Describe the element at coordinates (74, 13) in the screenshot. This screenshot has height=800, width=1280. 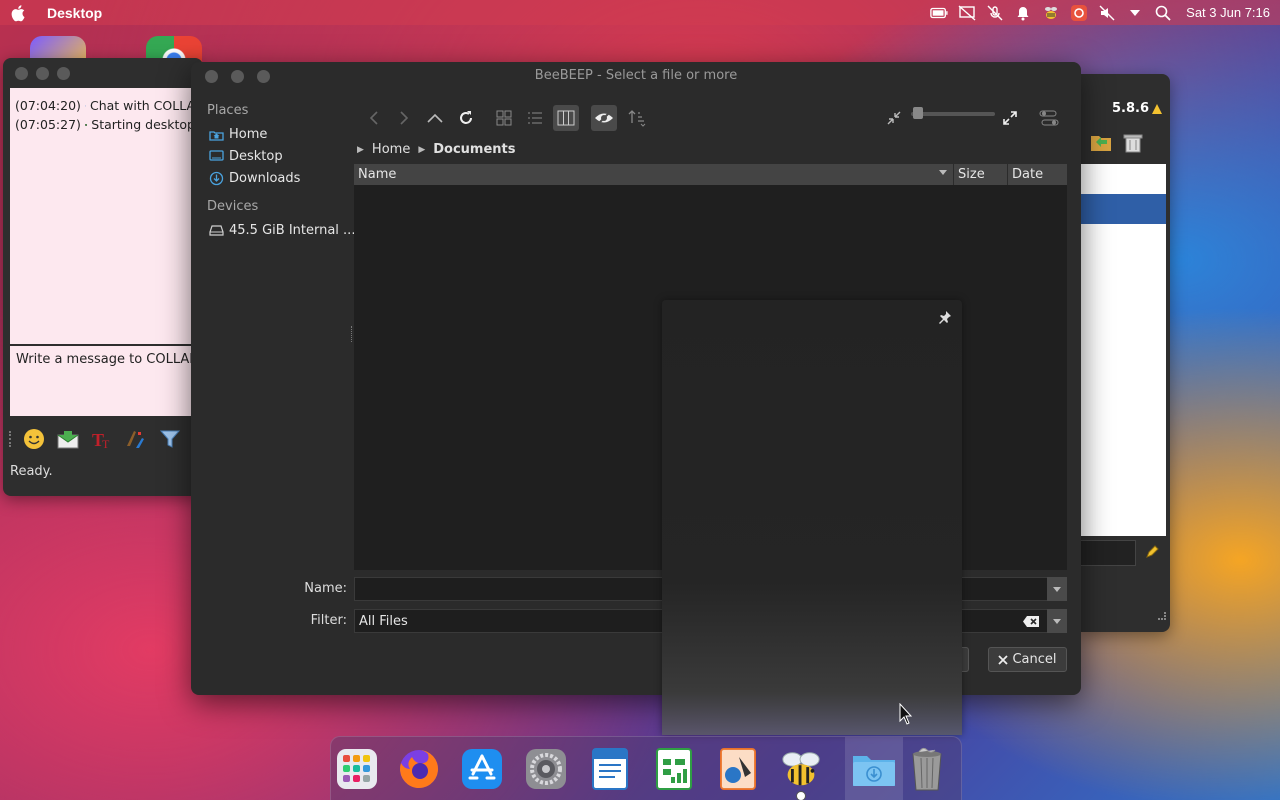
I see `active-app-name: Desktop` at that location.